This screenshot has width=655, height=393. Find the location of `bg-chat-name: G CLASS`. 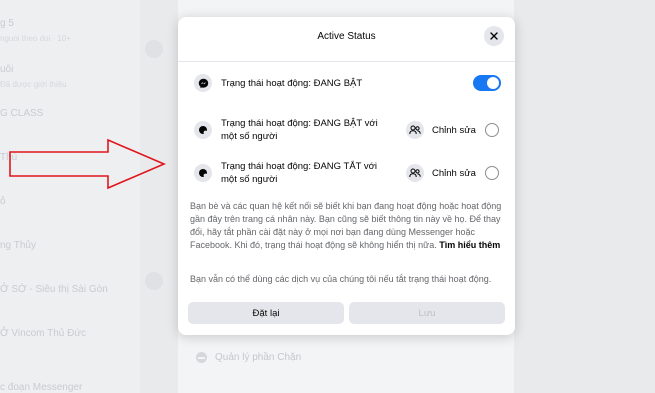

bg-chat-name: G CLASS is located at coordinates (22, 113).